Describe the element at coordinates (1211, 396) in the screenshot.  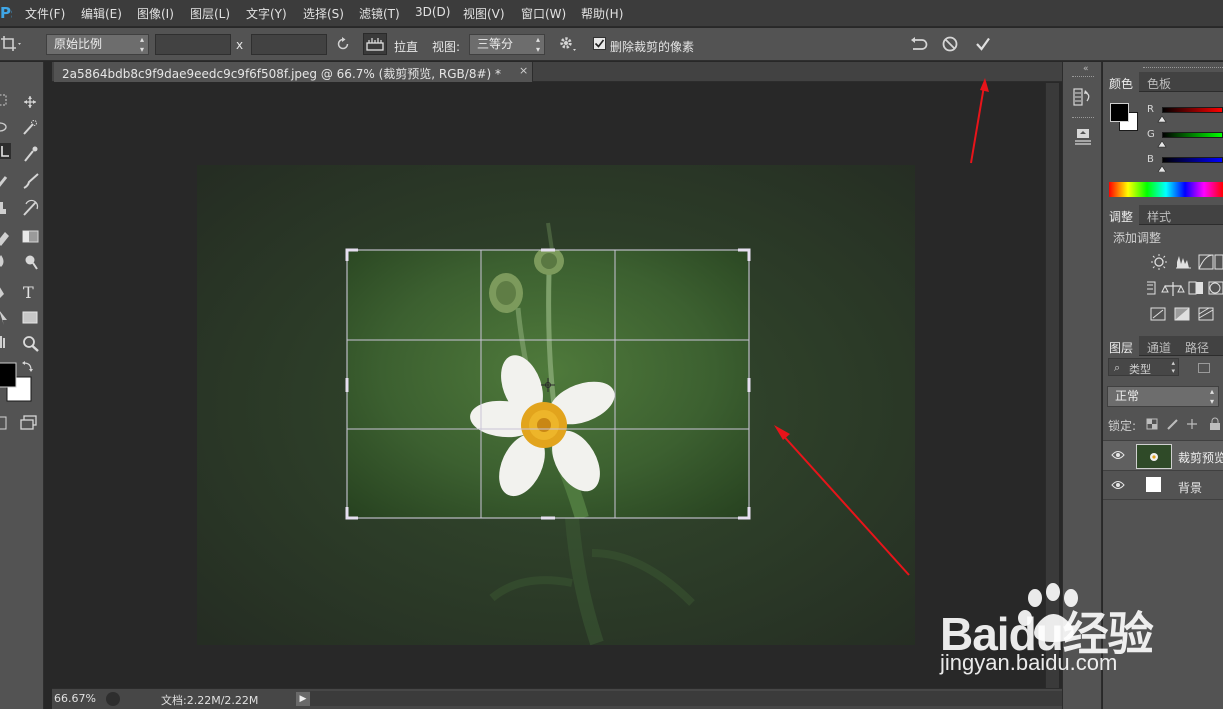
I see `dropdown-arrows-icon: ▴ ▾` at that location.